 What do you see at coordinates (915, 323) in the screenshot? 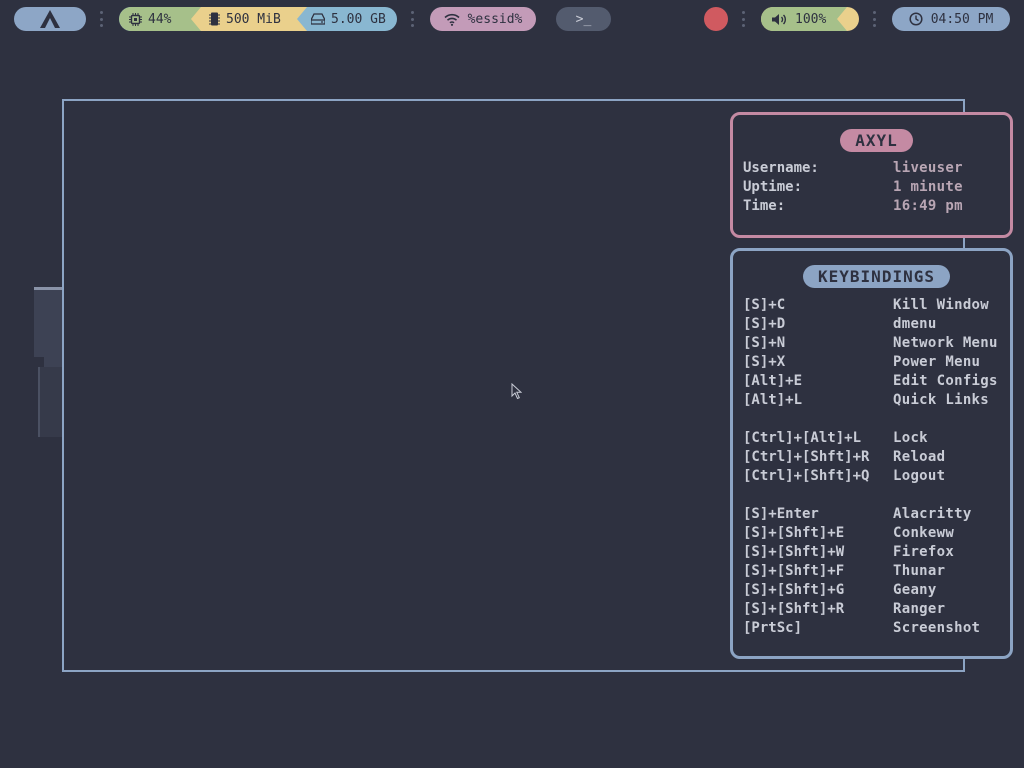
I see `keybinding-action: dmenu` at bounding box center [915, 323].